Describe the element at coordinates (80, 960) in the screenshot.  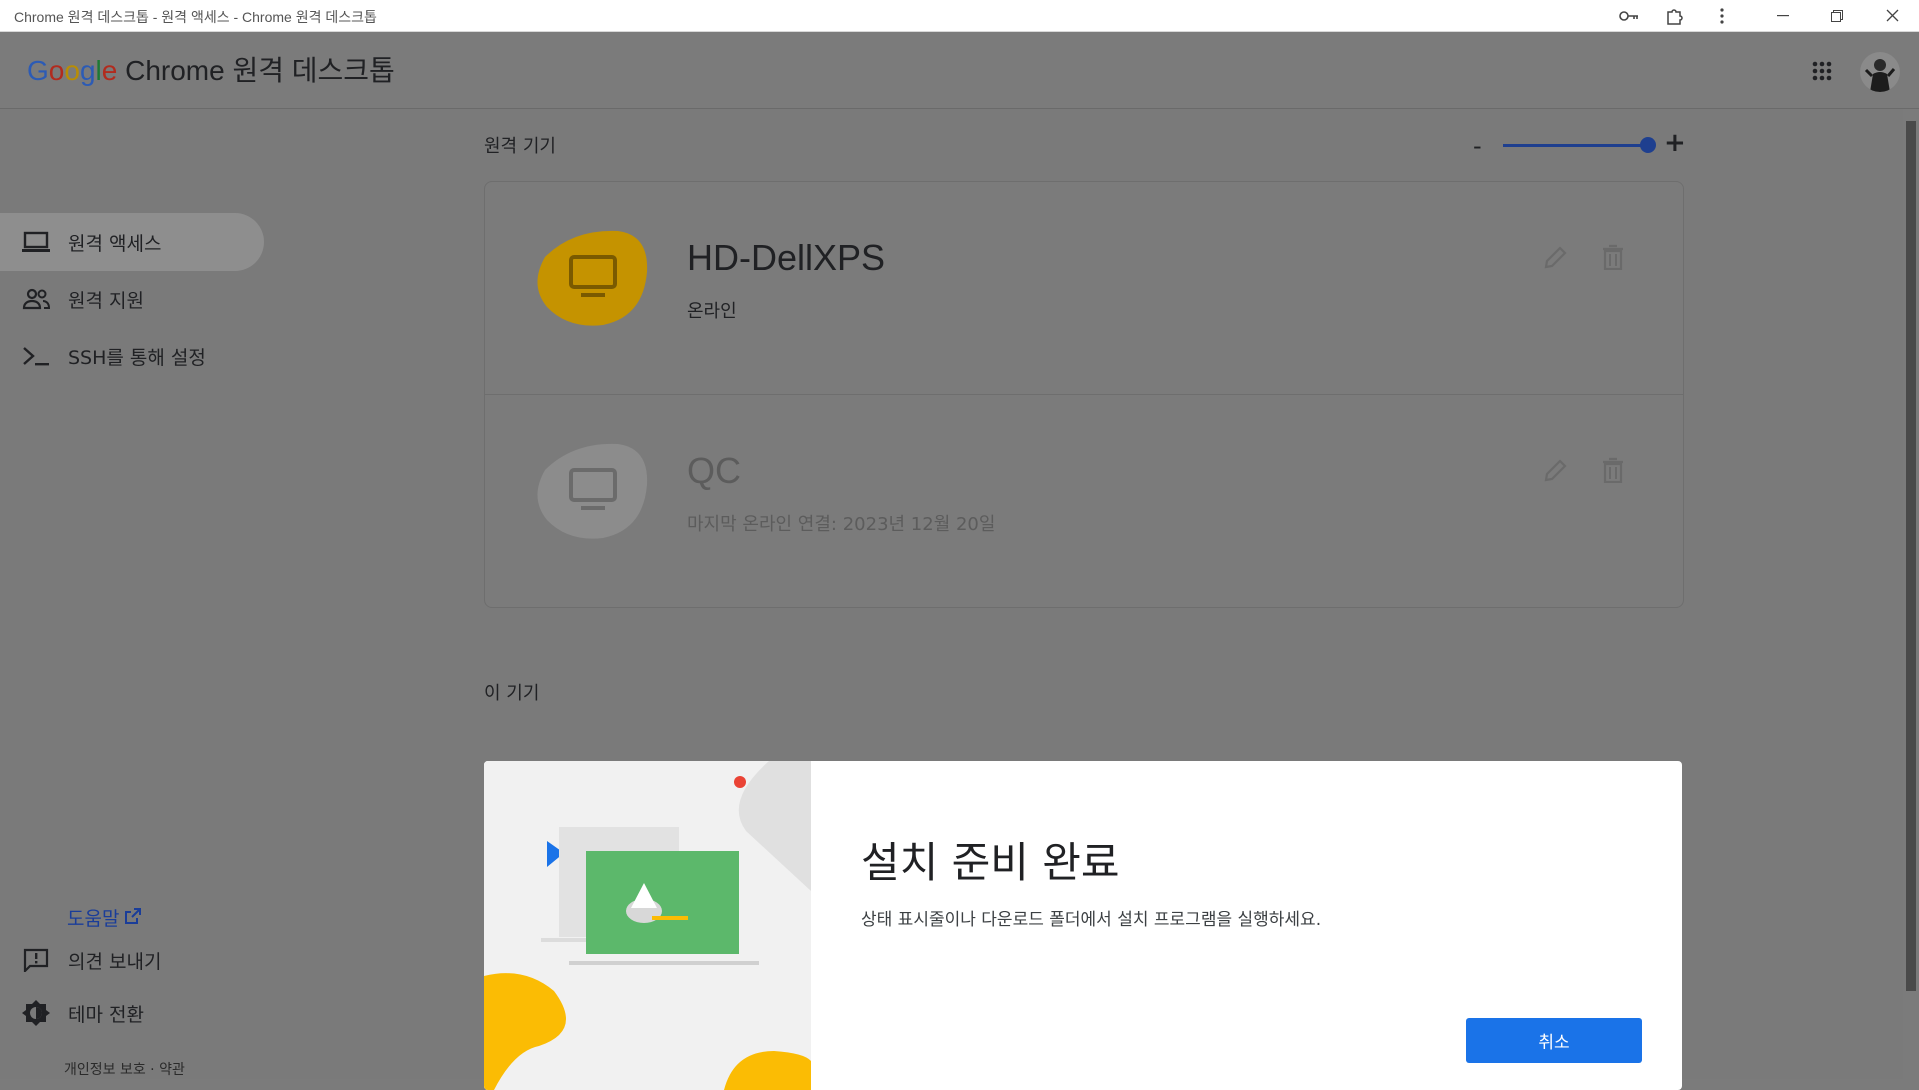
I see `feedback-button: 의견 보내기` at that location.